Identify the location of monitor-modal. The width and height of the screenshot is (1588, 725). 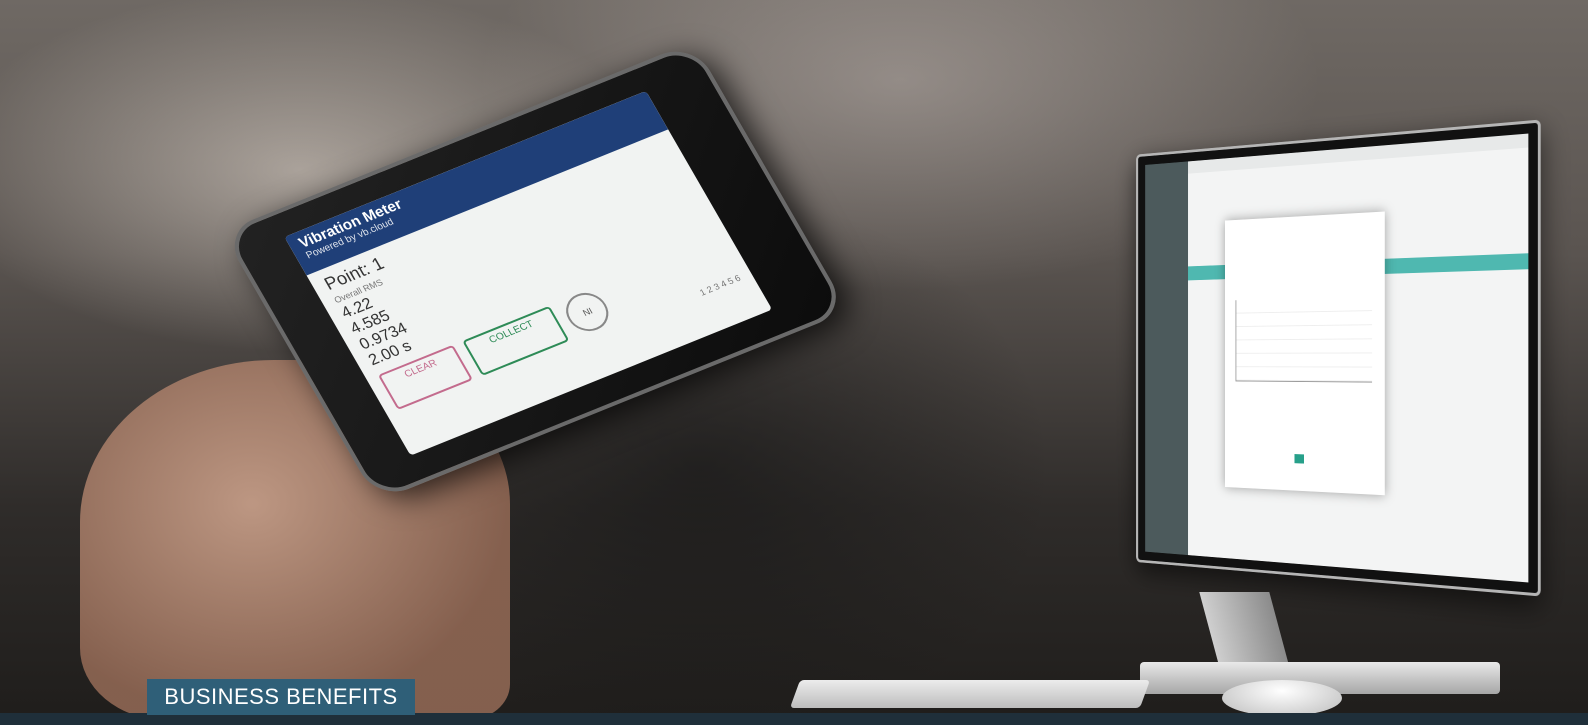
(1305, 353).